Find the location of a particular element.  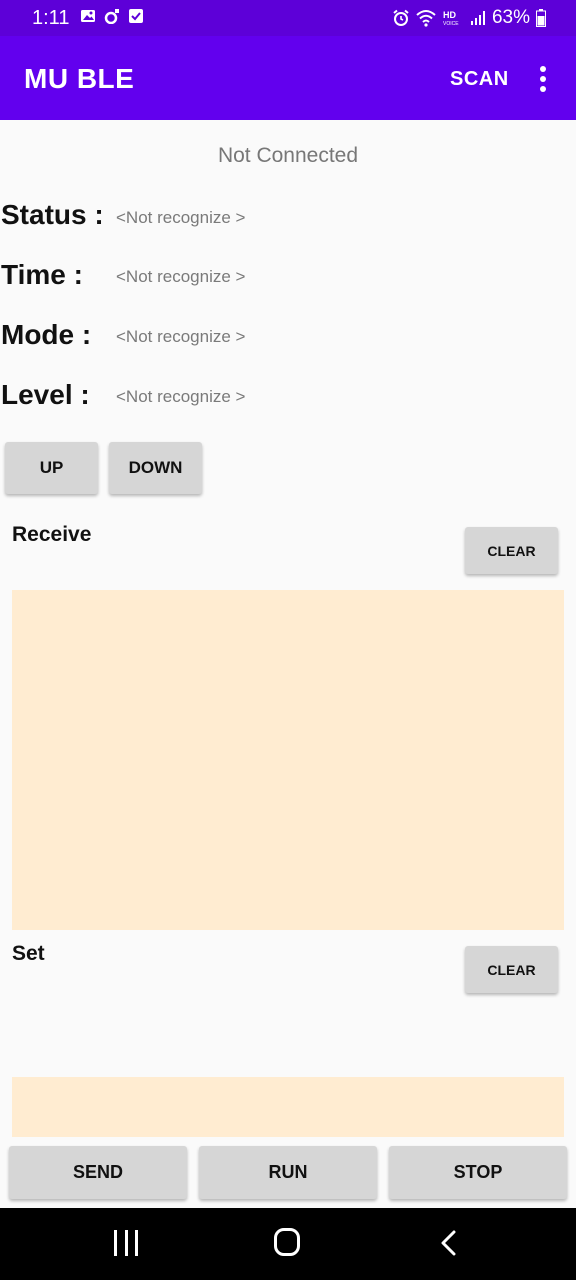

status-label: Status : is located at coordinates (52, 214).